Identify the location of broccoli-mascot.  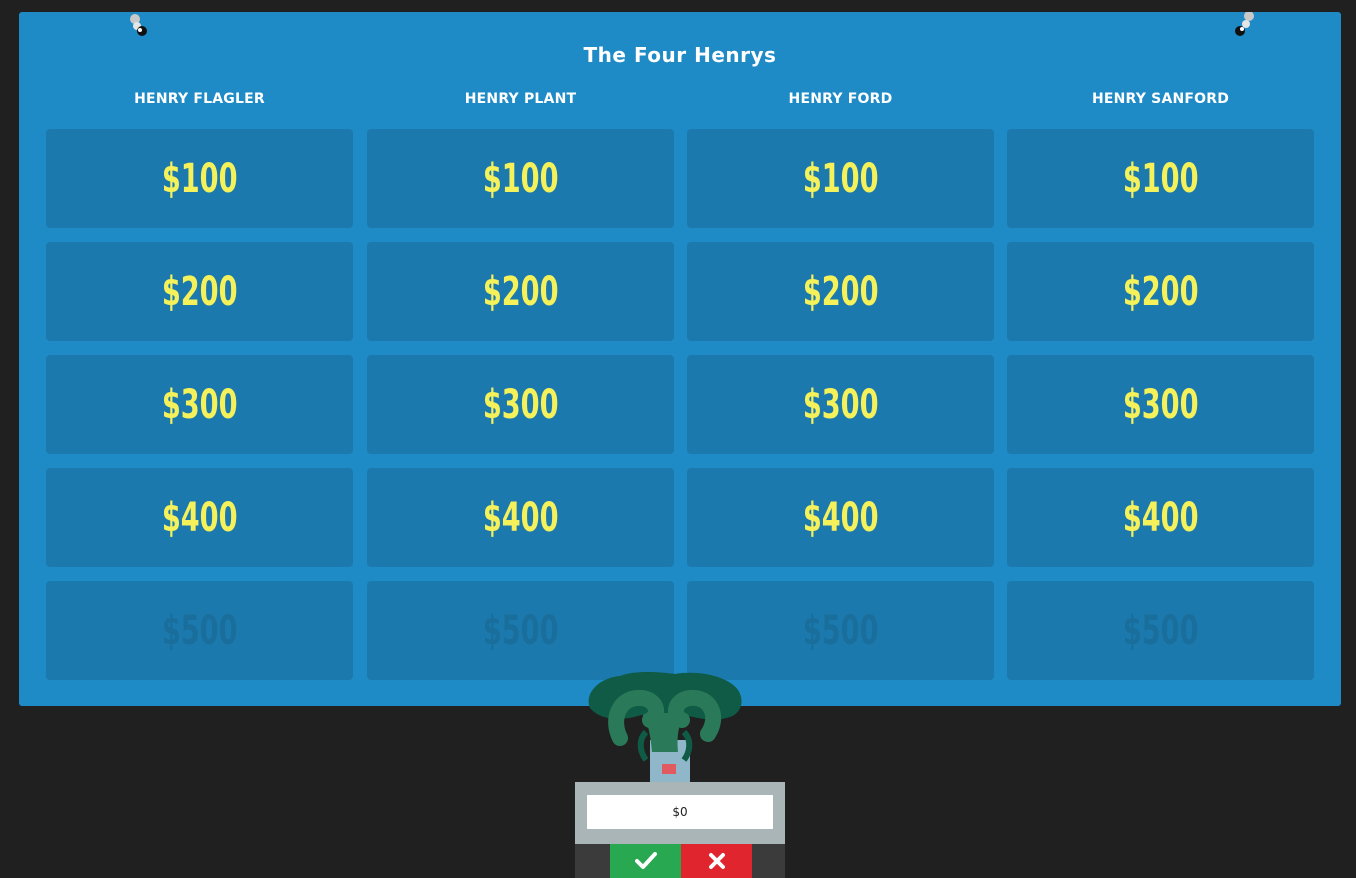
(665, 729).